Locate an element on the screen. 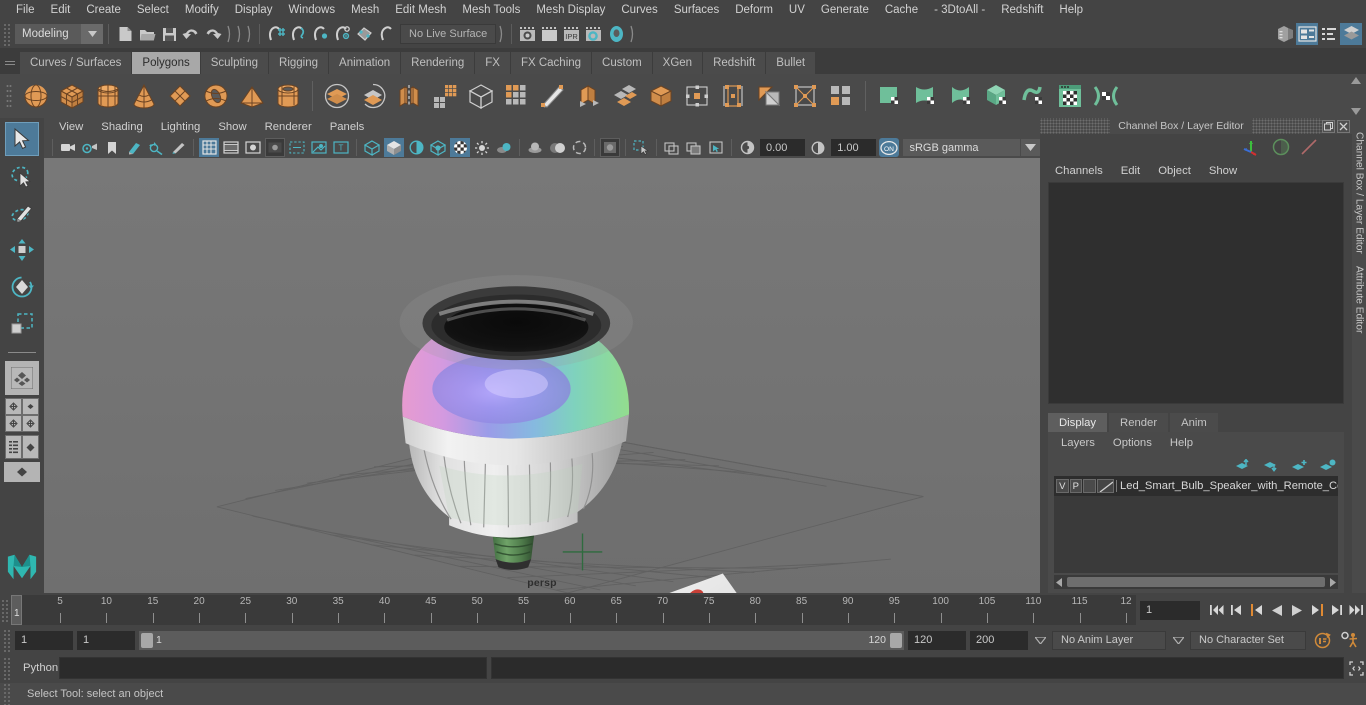 This screenshot has height=705, width=1366. menu-cache: Cache is located at coordinates (901, 10).